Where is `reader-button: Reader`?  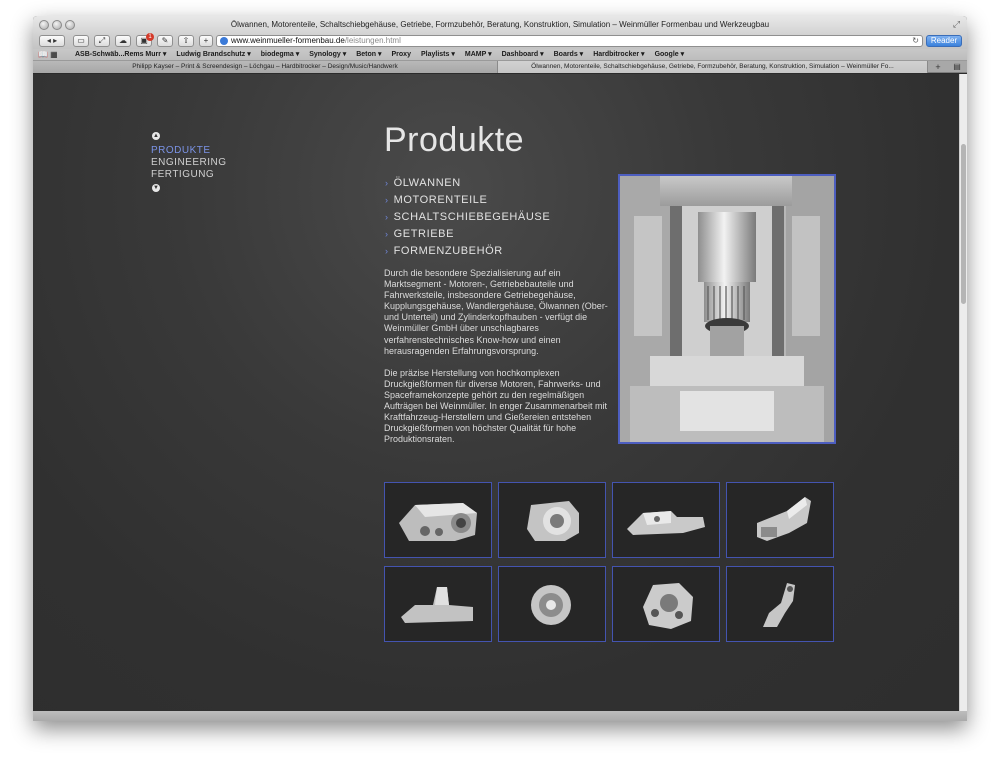 reader-button: Reader is located at coordinates (944, 41).